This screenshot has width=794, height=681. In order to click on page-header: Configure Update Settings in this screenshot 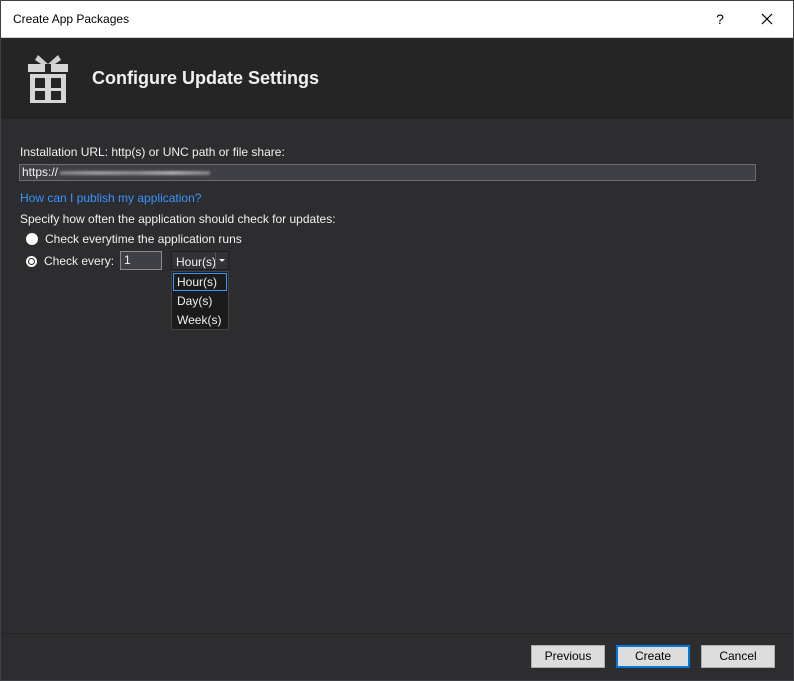, I will do `click(397, 78)`.